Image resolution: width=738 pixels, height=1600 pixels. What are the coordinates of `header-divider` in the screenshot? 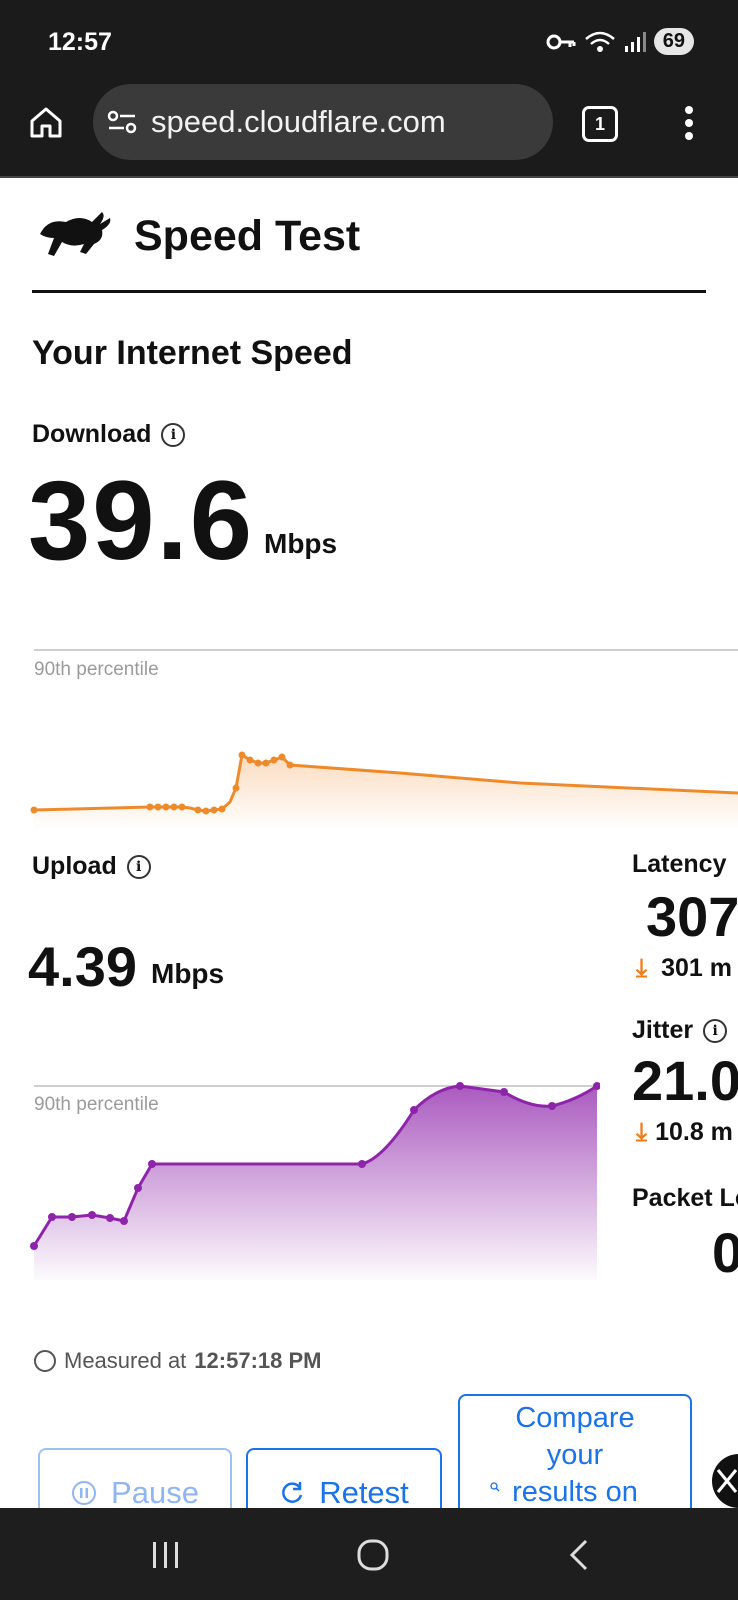 It's located at (369, 291).